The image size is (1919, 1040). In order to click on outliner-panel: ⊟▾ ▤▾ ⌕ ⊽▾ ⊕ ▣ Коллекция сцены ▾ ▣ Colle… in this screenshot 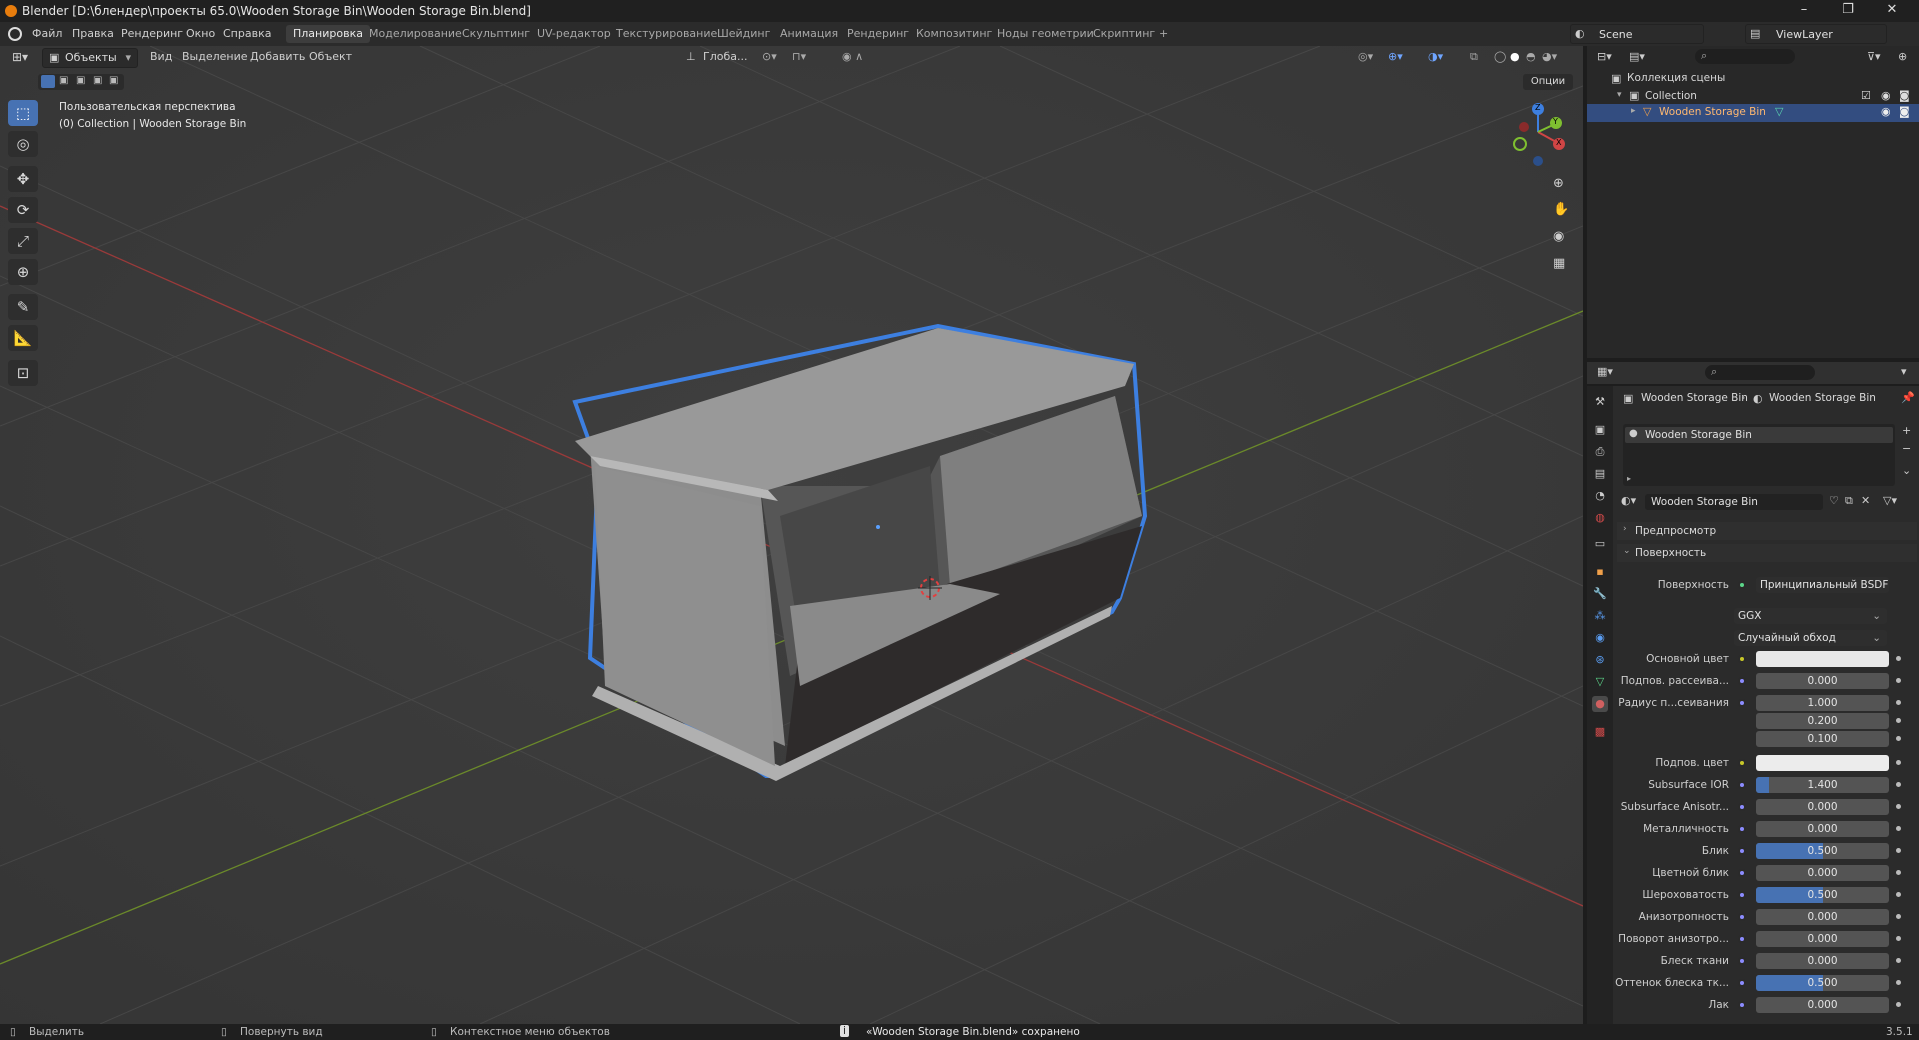, I will do `click(1753, 202)`.